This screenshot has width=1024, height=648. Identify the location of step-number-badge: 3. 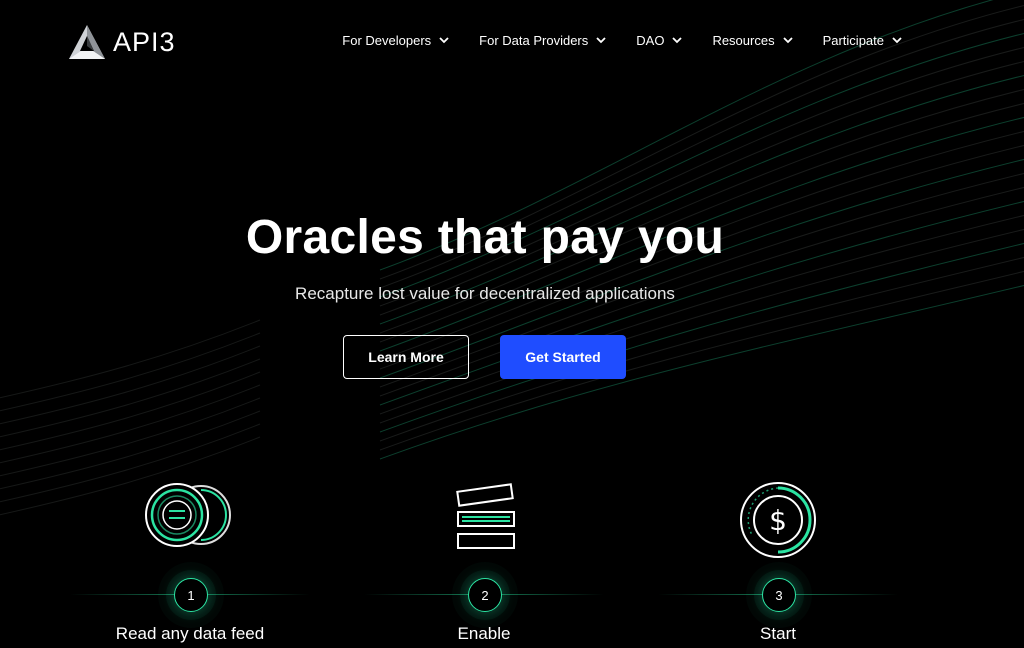
(779, 595).